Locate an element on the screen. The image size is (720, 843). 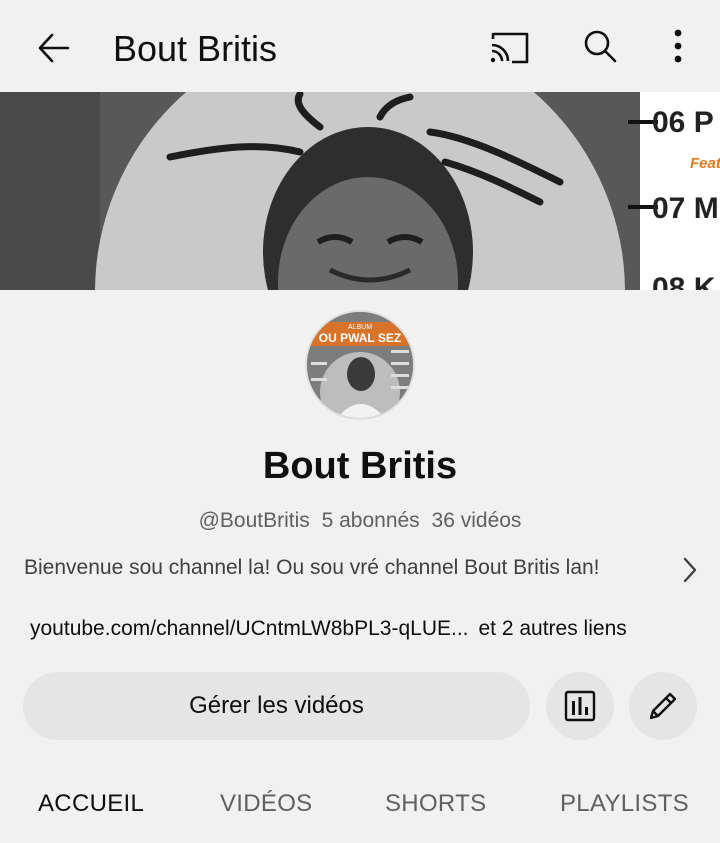
pencil-icon is located at coordinates (663, 706).